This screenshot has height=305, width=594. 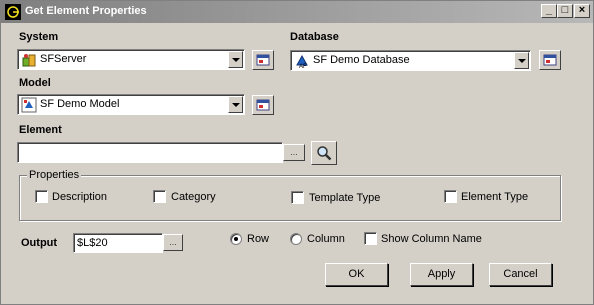 What do you see at coordinates (118, 243) in the screenshot?
I see `output-cell-input: $L$20` at bounding box center [118, 243].